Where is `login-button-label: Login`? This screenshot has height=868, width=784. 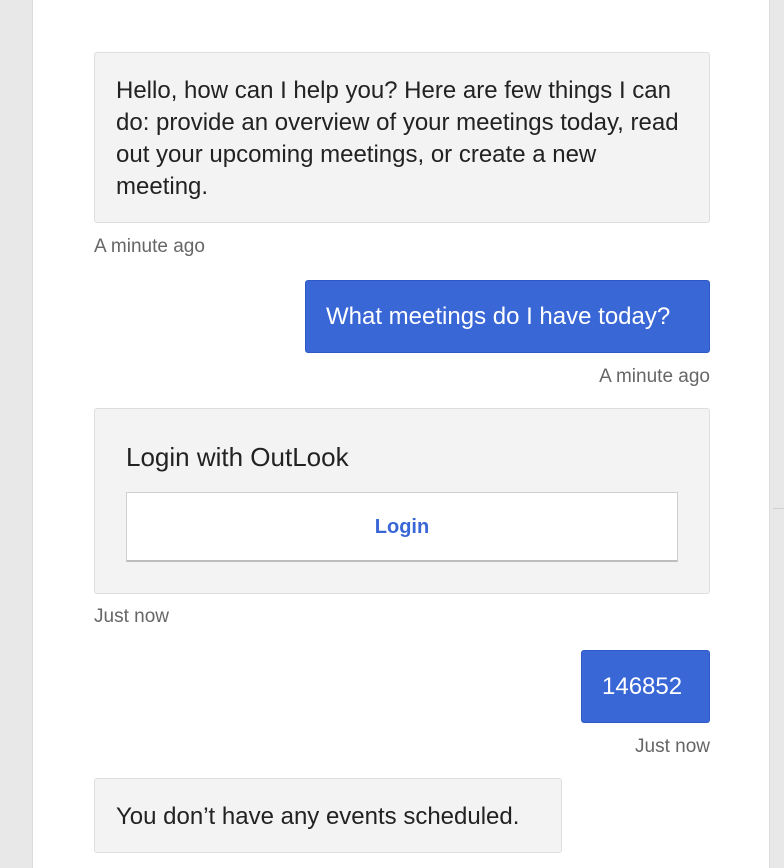 login-button-label: Login is located at coordinates (402, 526).